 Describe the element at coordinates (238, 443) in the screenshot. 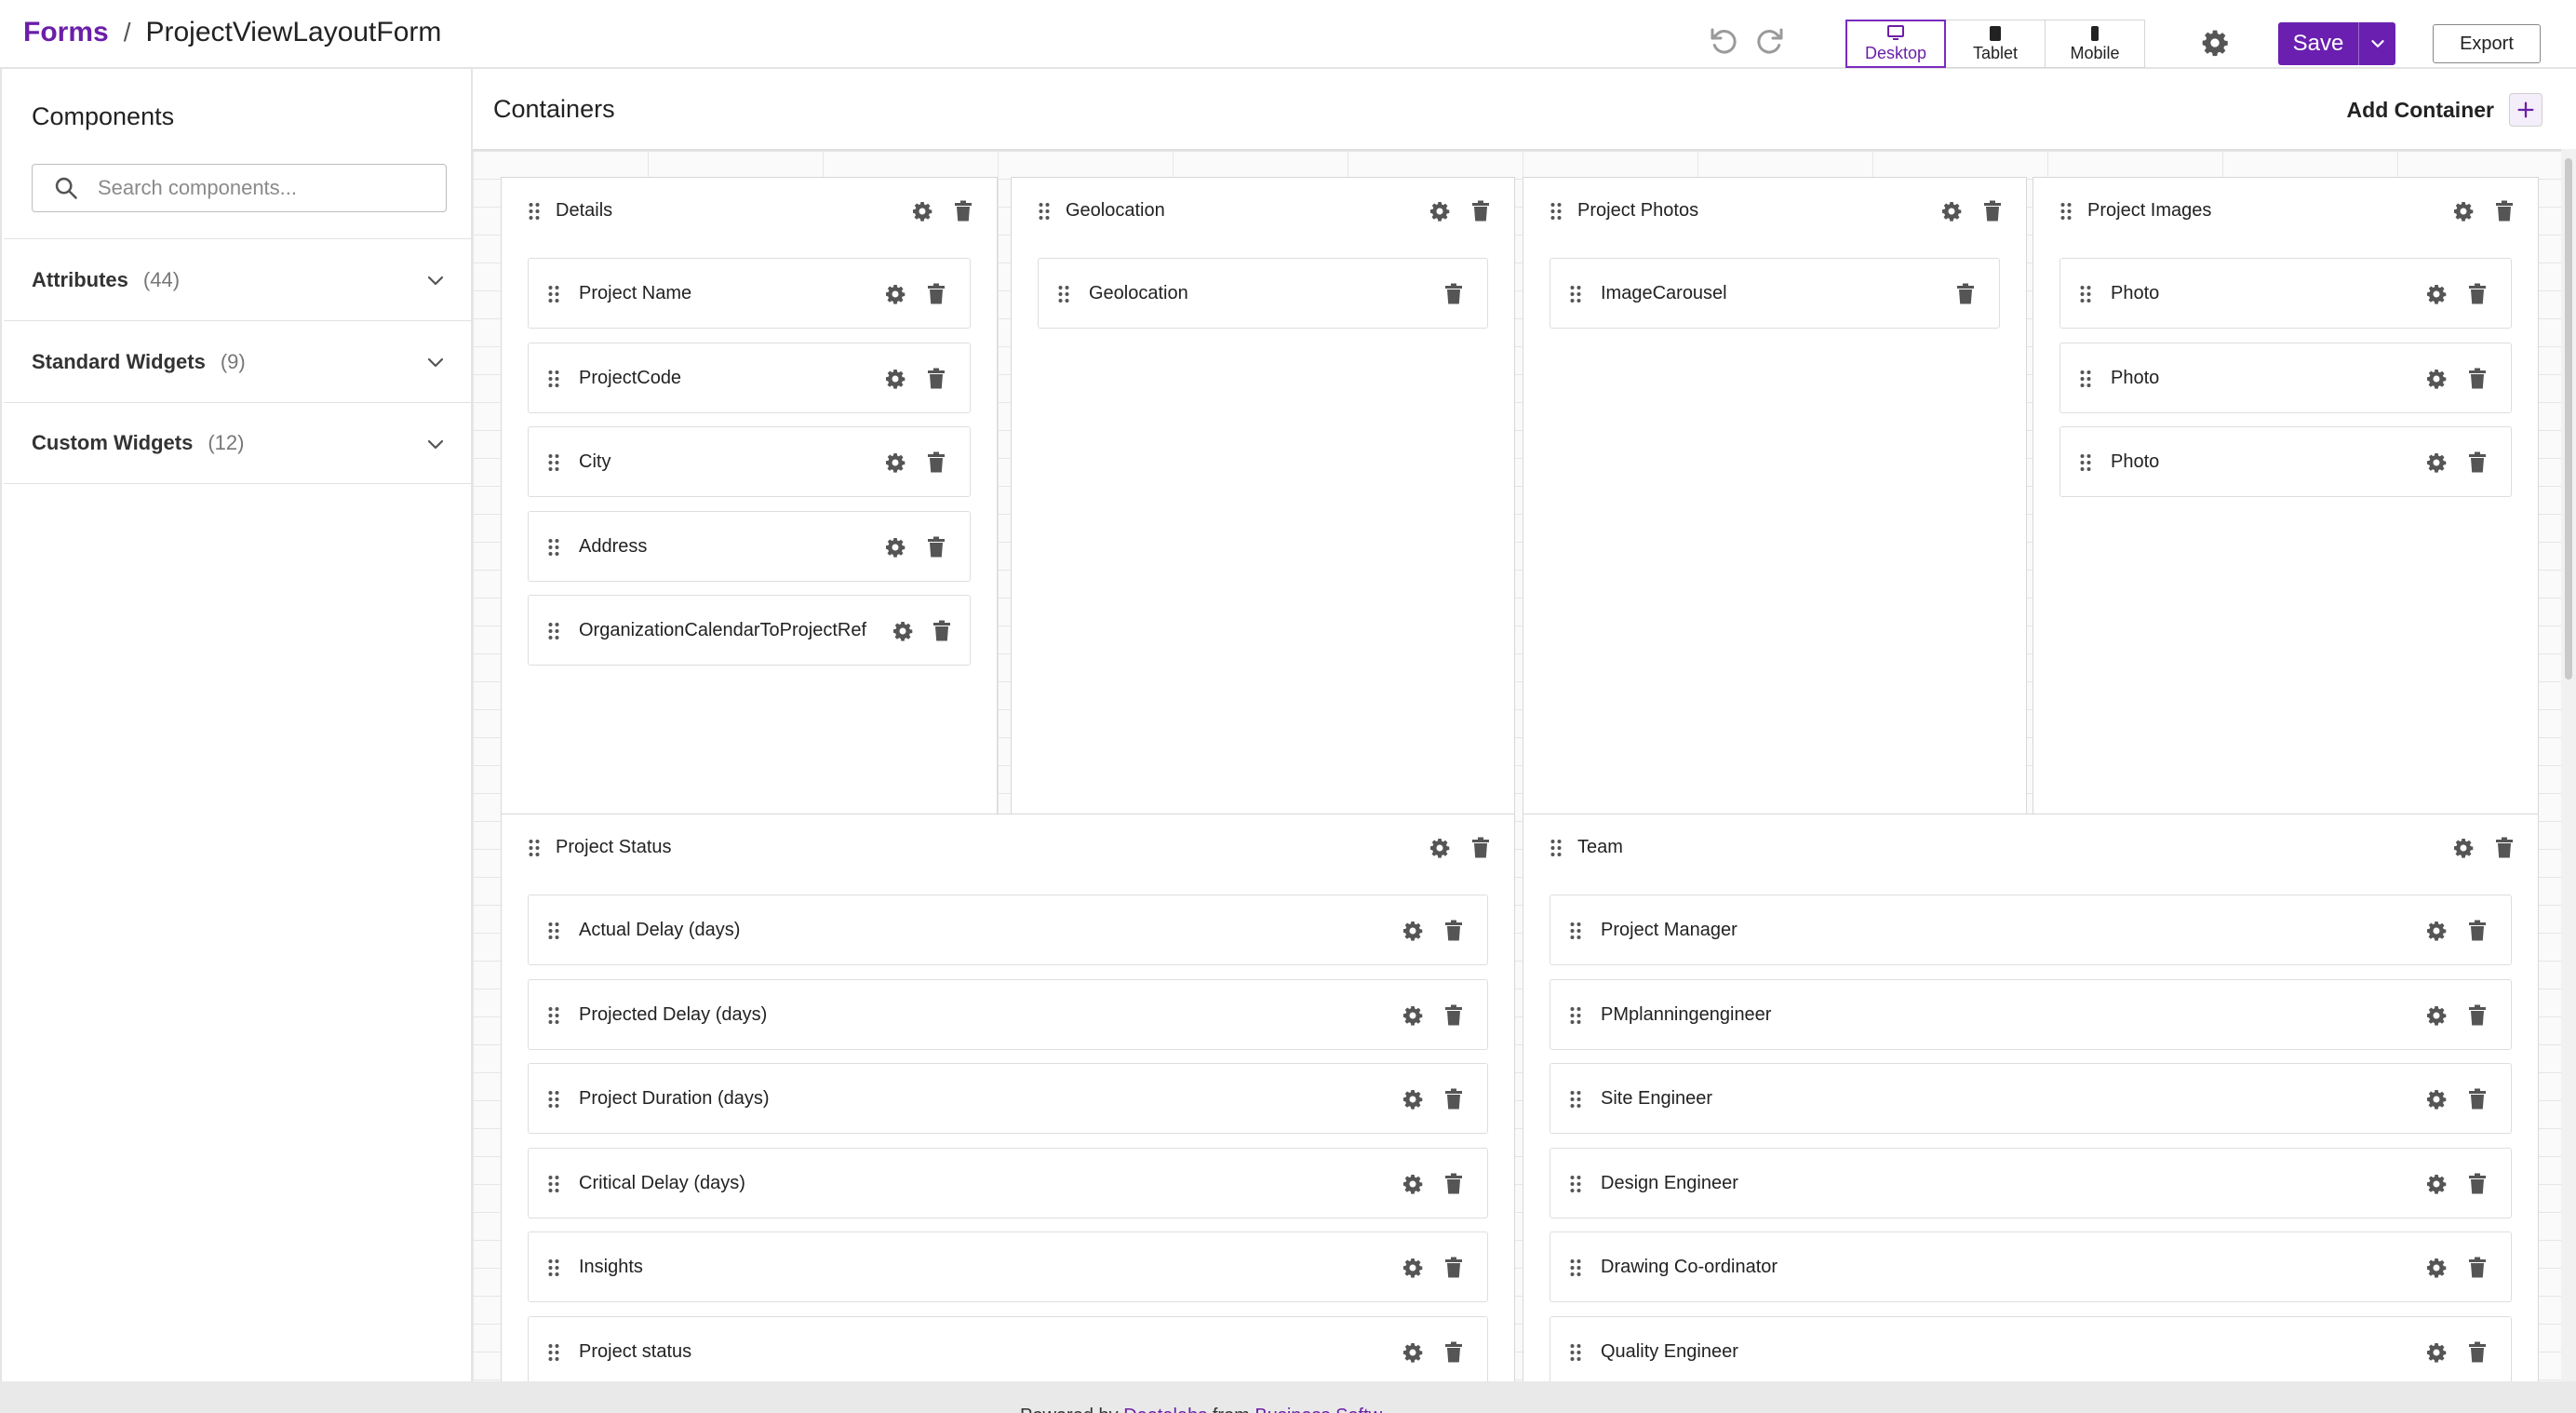

I see `accordion-custom-widgets: Custom Widgets (12)` at that location.